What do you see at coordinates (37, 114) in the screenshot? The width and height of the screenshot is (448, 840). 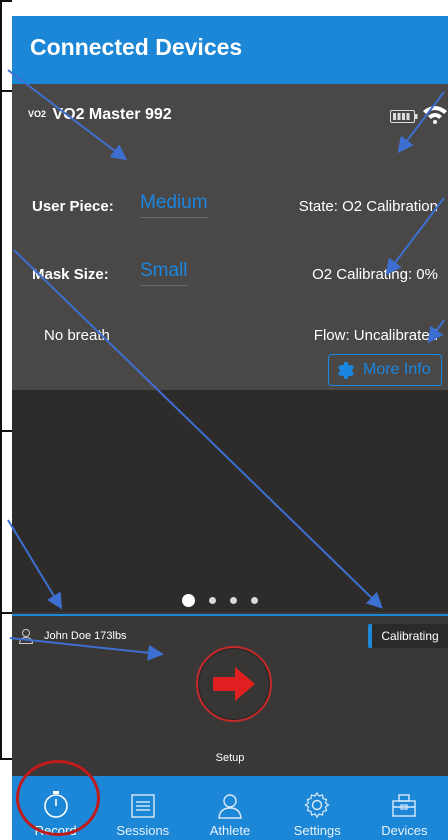 I see `vo2-logo: VO2` at bounding box center [37, 114].